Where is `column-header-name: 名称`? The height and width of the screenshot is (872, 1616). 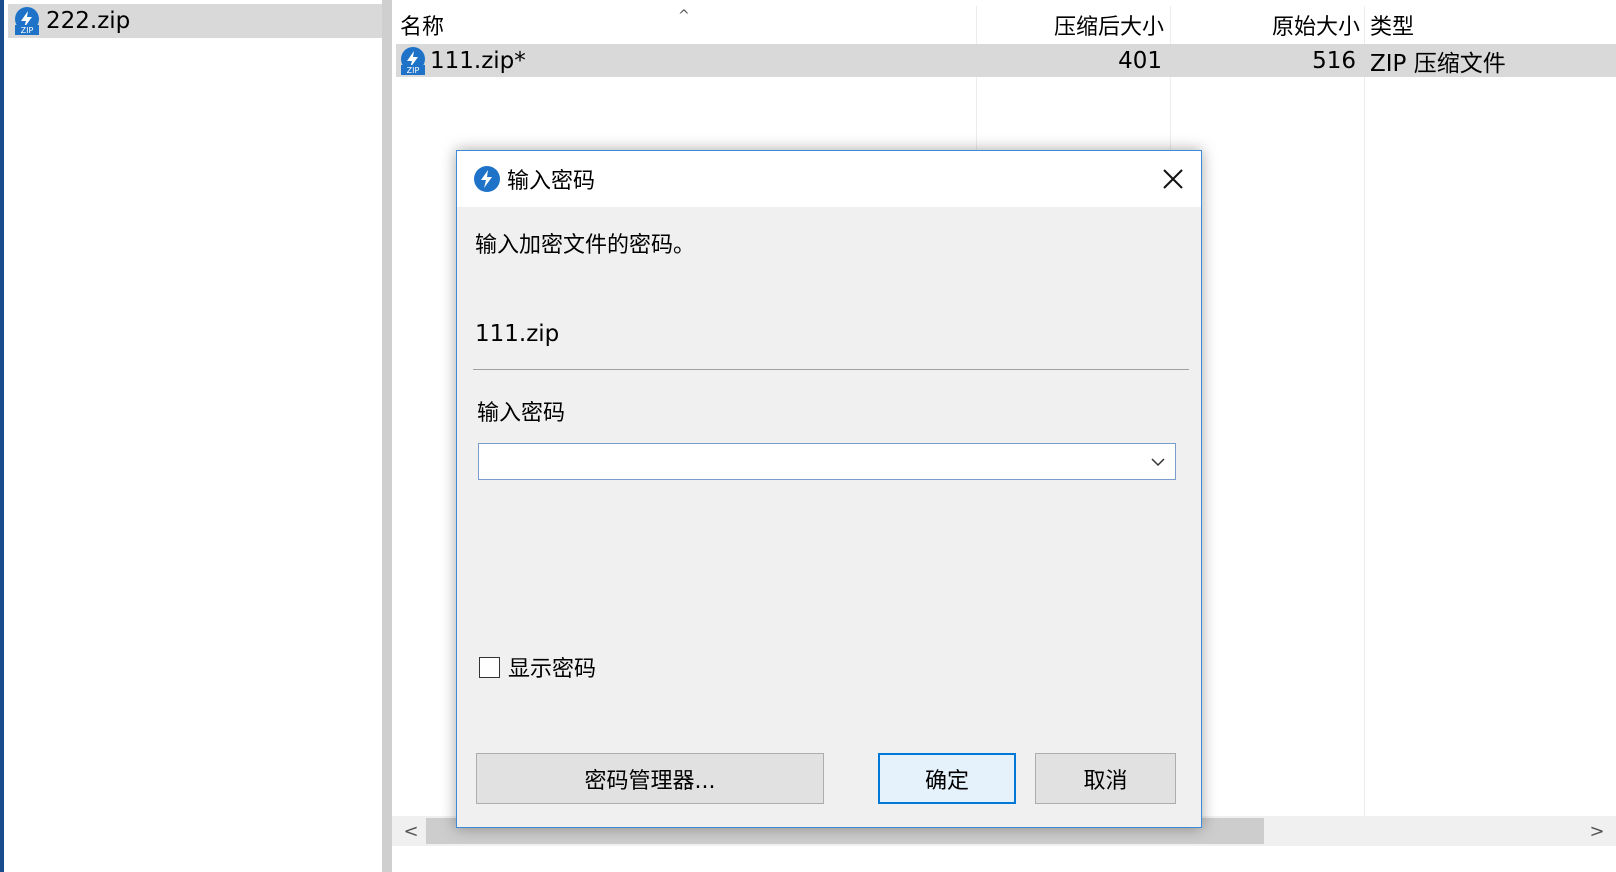
column-header-name: 名称 is located at coordinates (422, 25).